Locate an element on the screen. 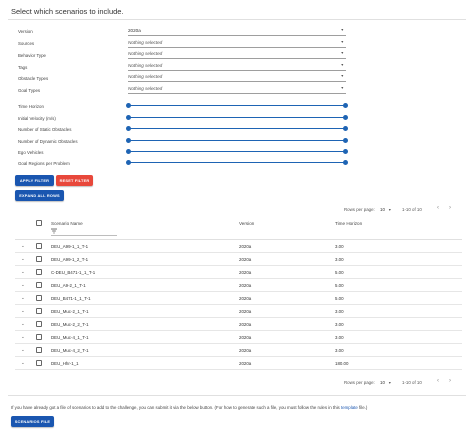 This screenshot has width=474, height=434. pagination-range: 1-10 of 10 is located at coordinates (412, 209).